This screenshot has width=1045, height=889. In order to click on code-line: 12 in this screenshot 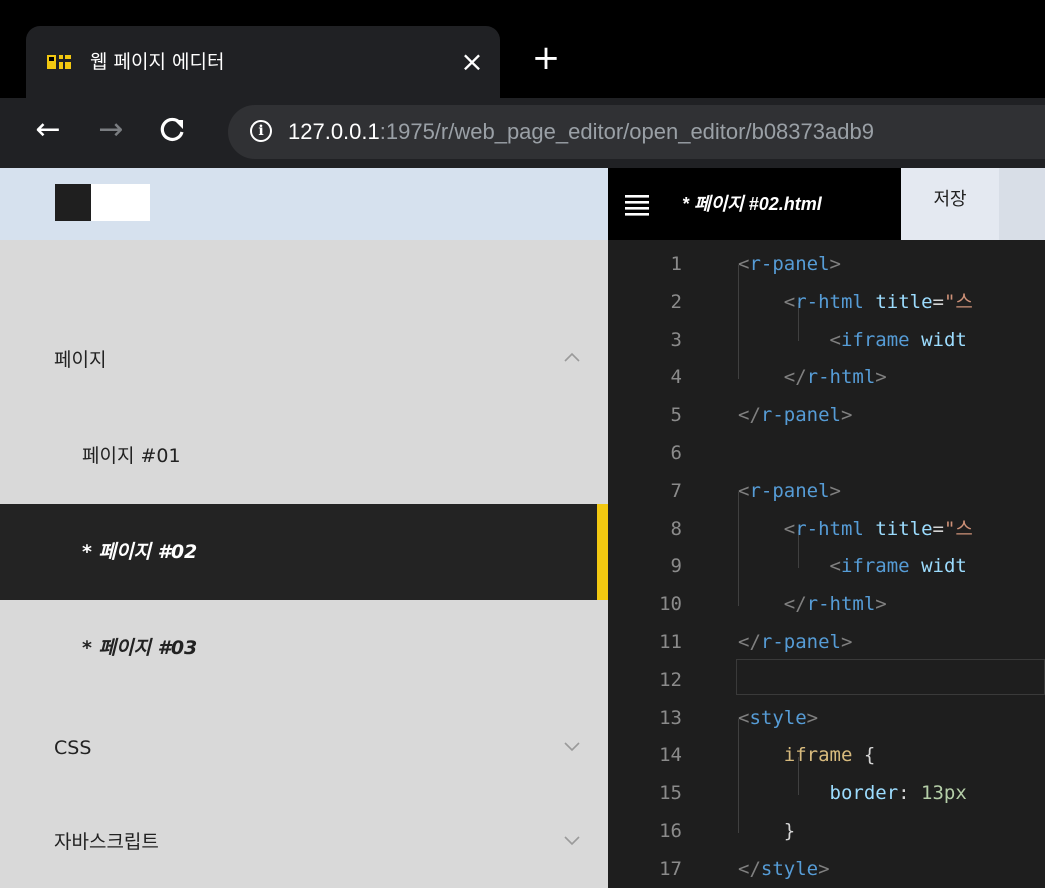, I will do `click(826, 681)`.